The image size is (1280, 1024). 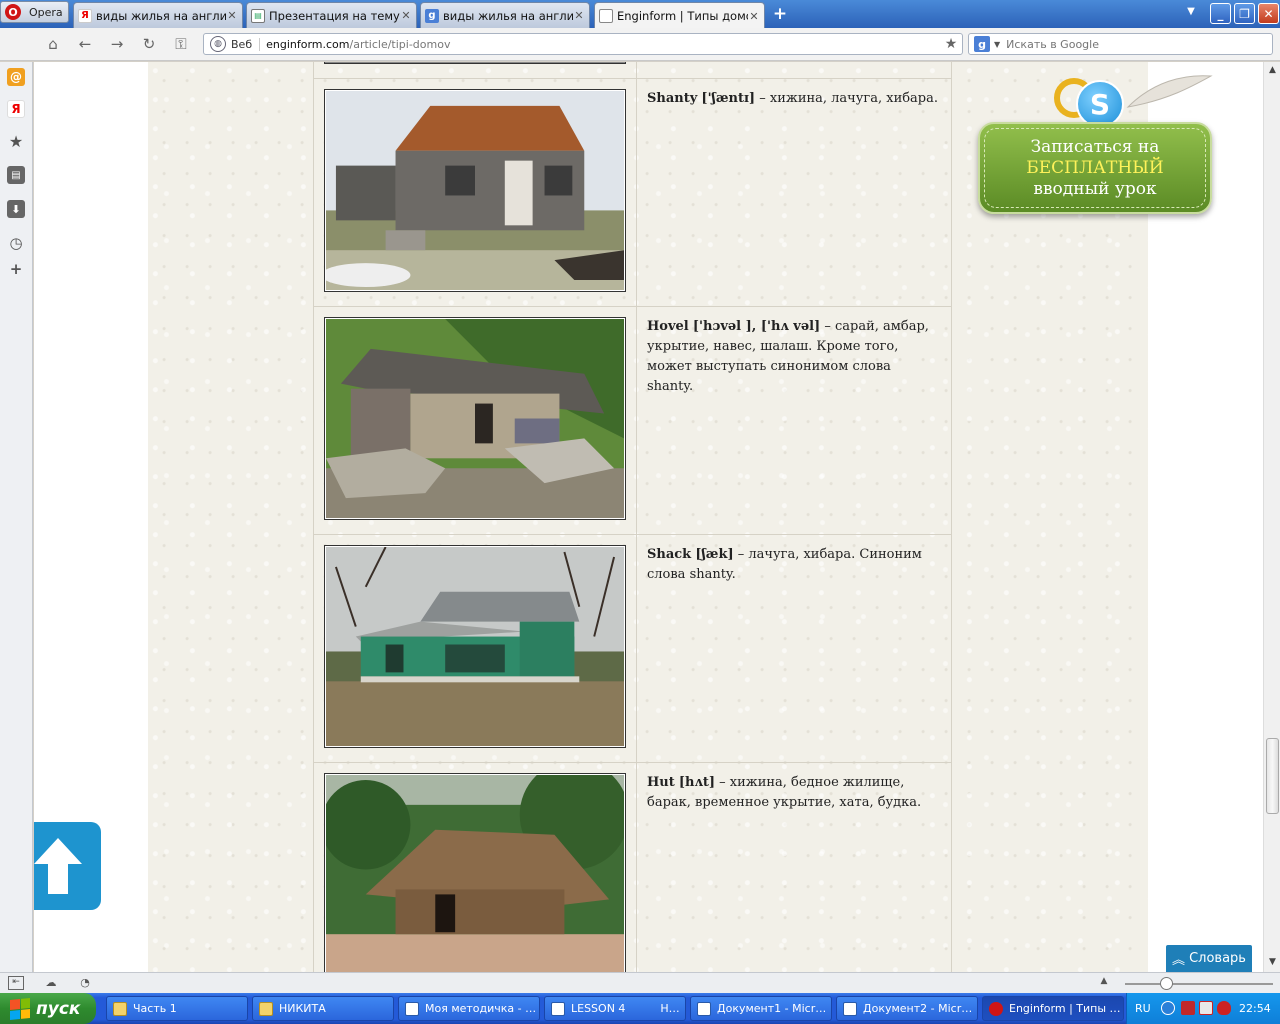 What do you see at coordinates (475, 418) in the screenshot?
I see `hovel-photo` at bounding box center [475, 418].